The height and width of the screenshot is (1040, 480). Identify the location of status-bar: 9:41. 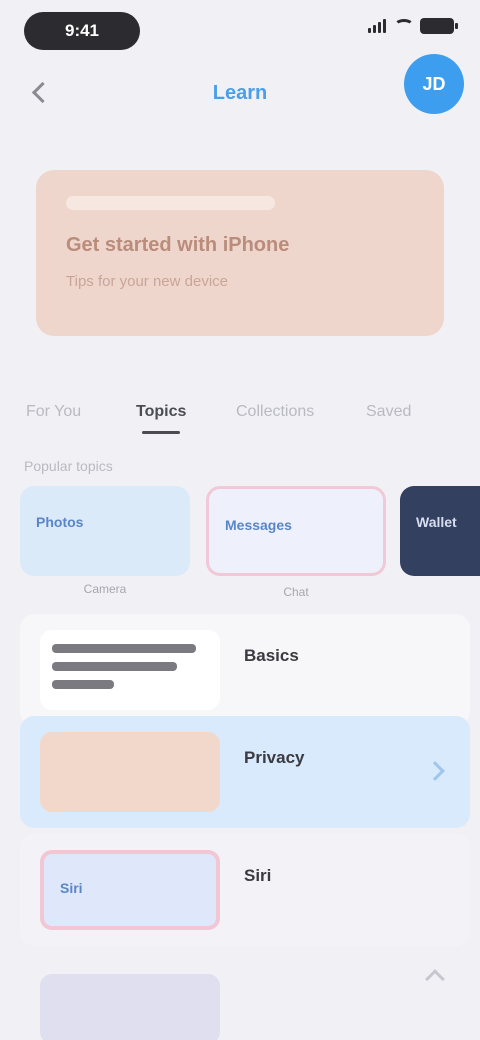
(240, 30).